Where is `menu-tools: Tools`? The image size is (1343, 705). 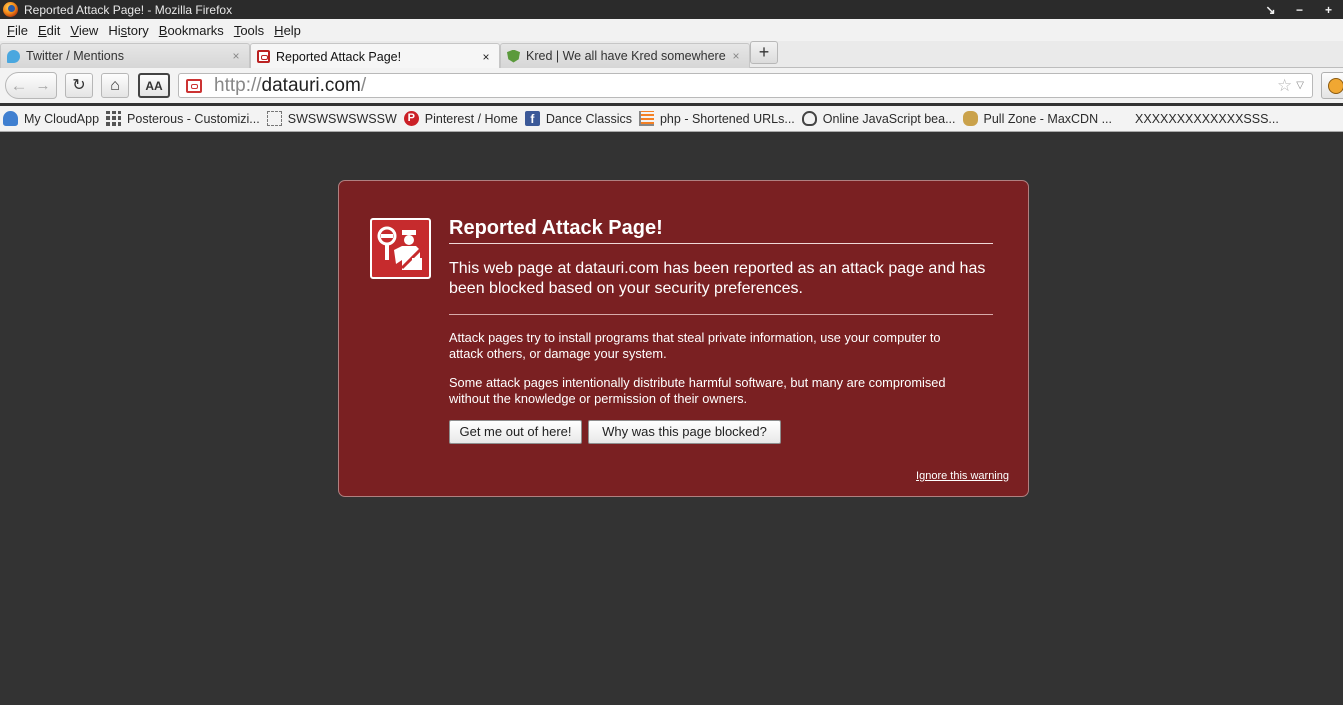
menu-tools: Tools is located at coordinates (249, 30).